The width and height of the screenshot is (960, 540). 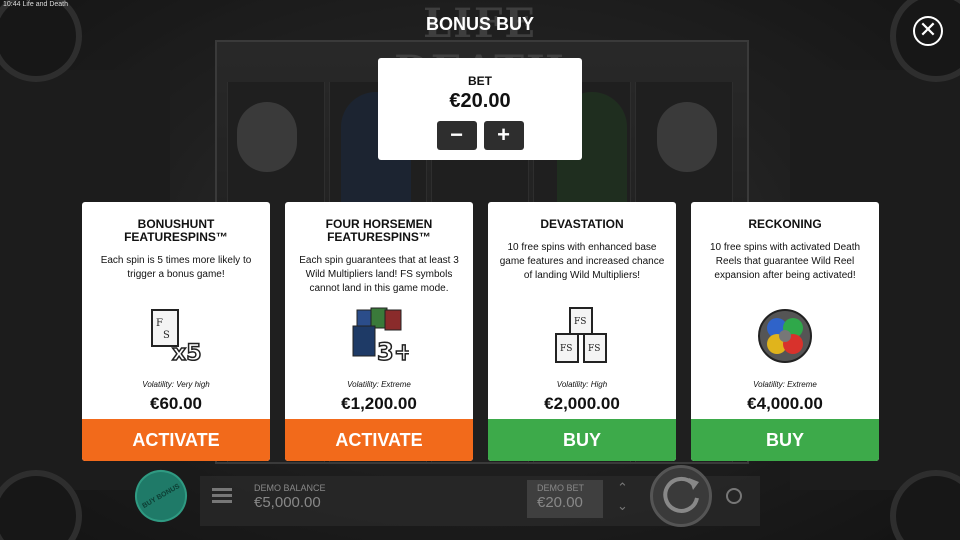 What do you see at coordinates (379, 403) in the screenshot?
I see `card-price: €1,200.00` at bounding box center [379, 403].